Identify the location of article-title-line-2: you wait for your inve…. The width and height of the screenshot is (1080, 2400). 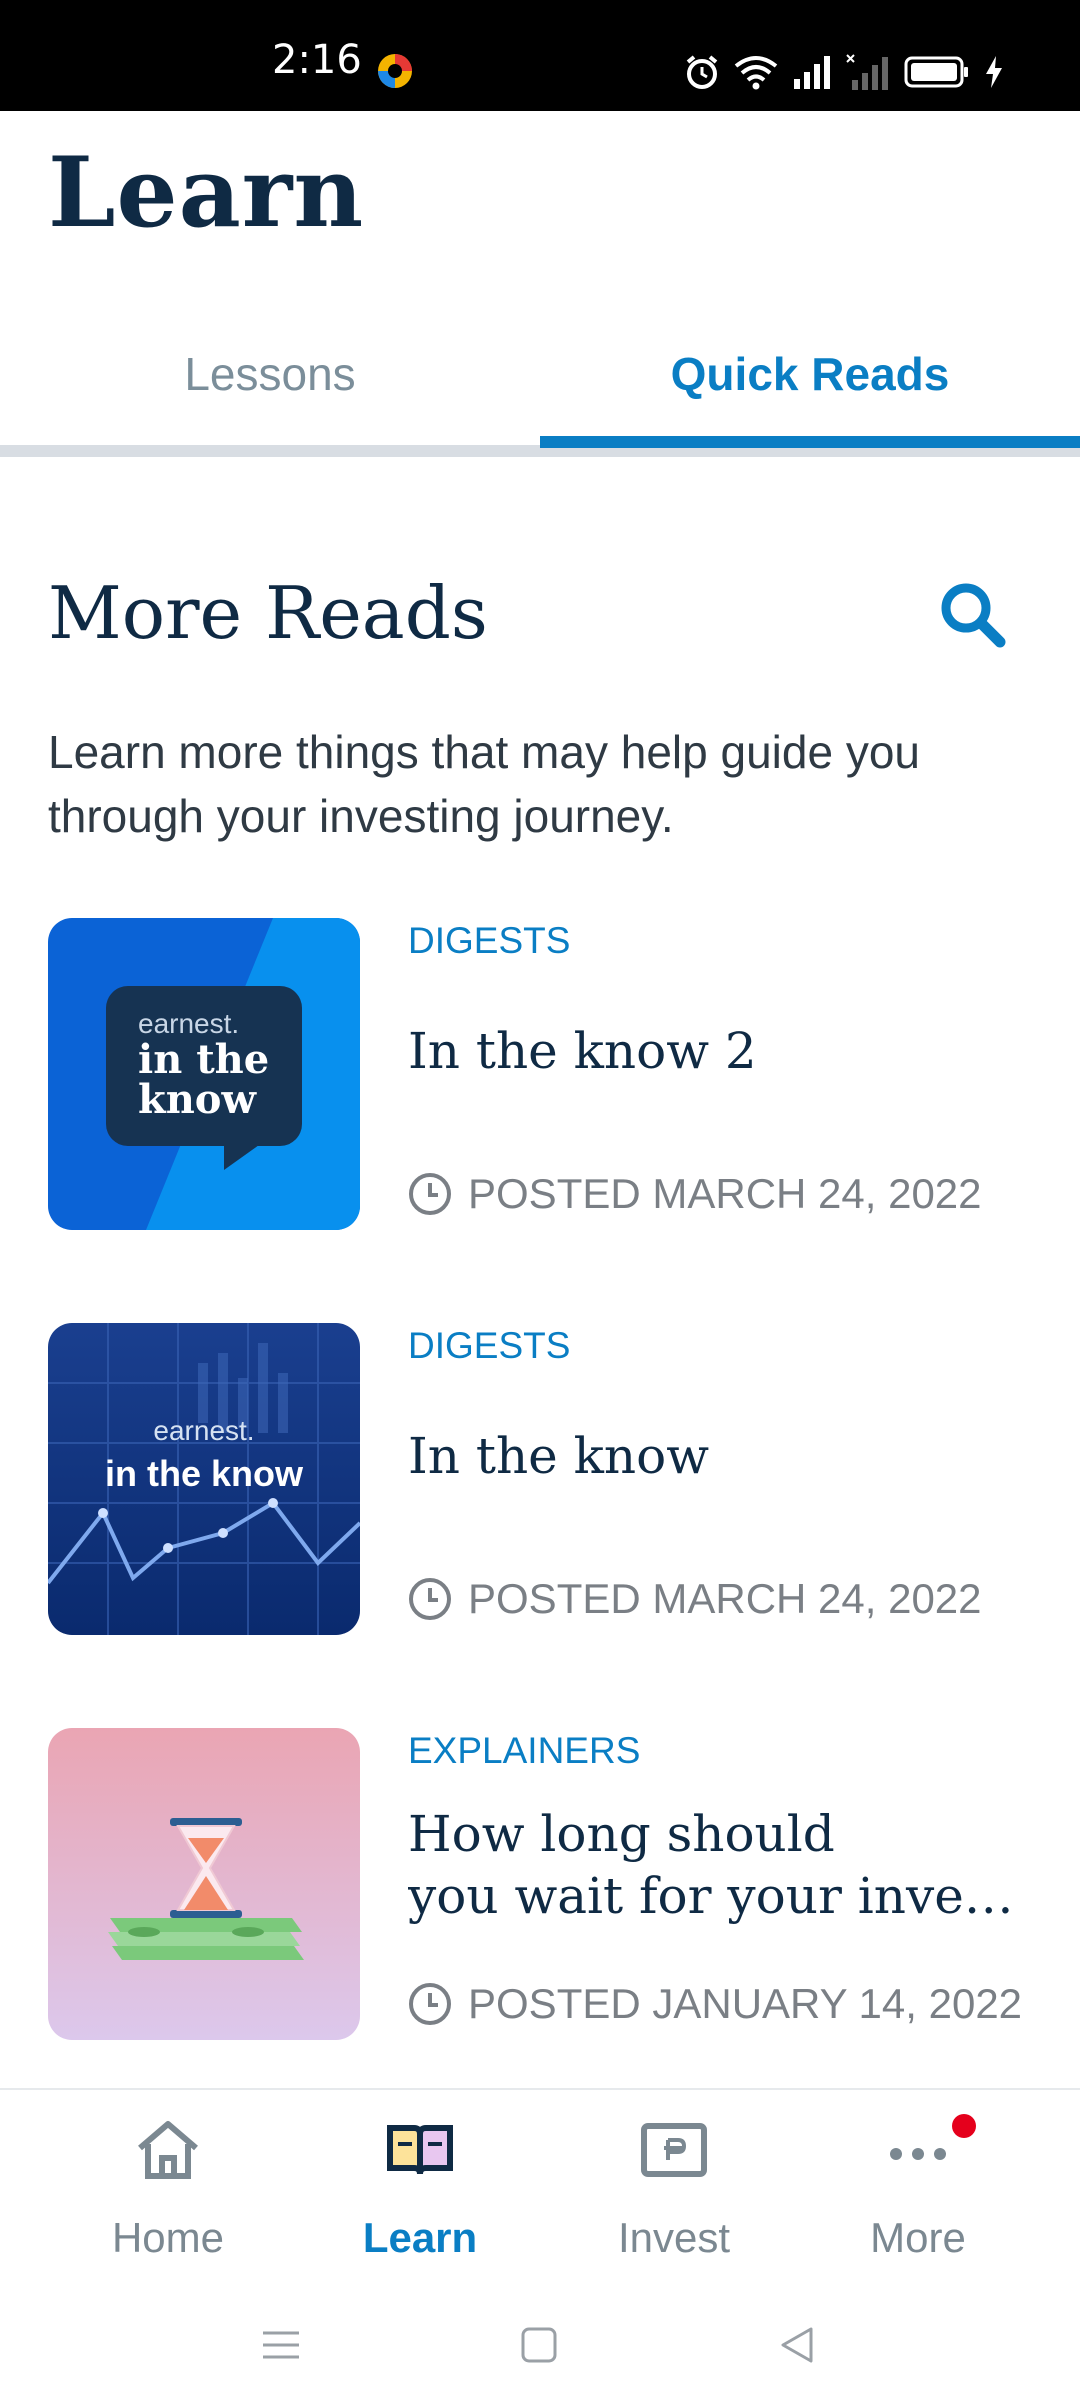
(711, 1896).